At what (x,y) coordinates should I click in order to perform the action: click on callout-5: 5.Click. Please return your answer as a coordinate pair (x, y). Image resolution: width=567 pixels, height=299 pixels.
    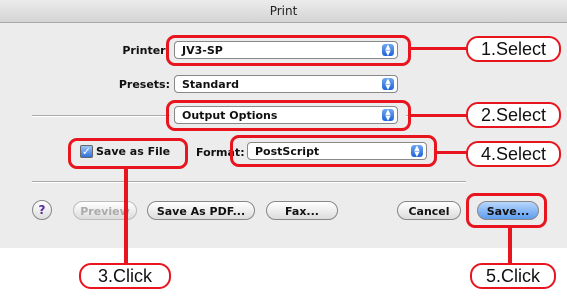
    Looking at the image, I should click on (513, 276).